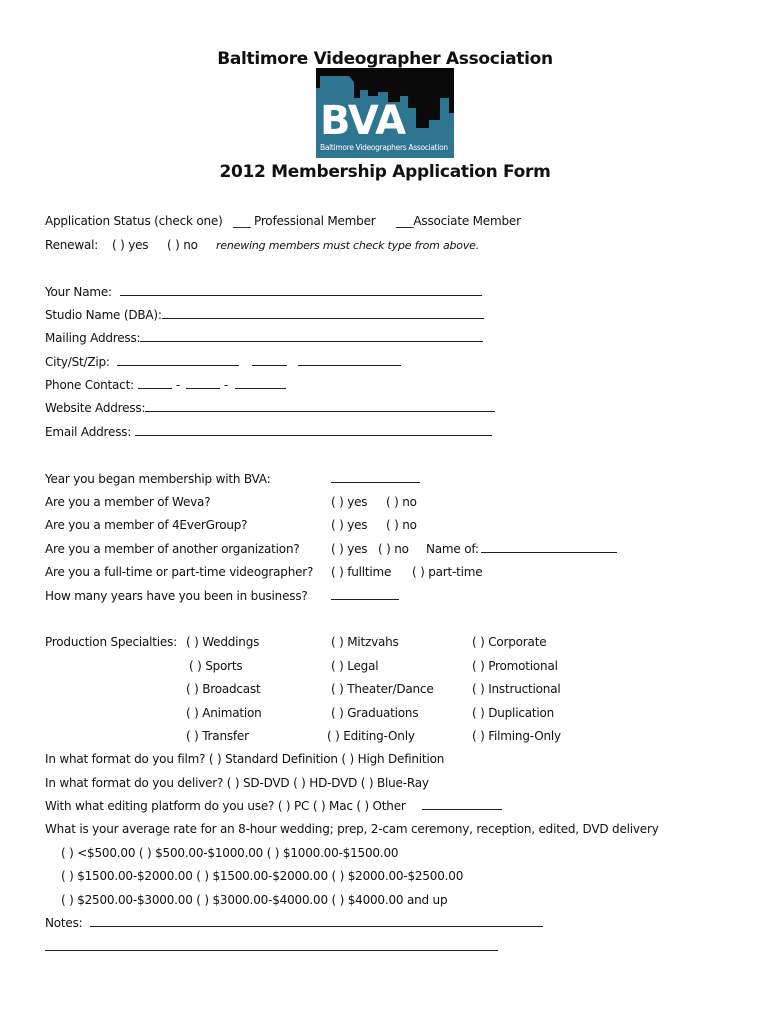 Image resolution: width=770 pixels, height=1024 pixels. What do you see at coordinates (375, 477) in the screenshot?
I see `year-field` at bounding box center [375, 477].